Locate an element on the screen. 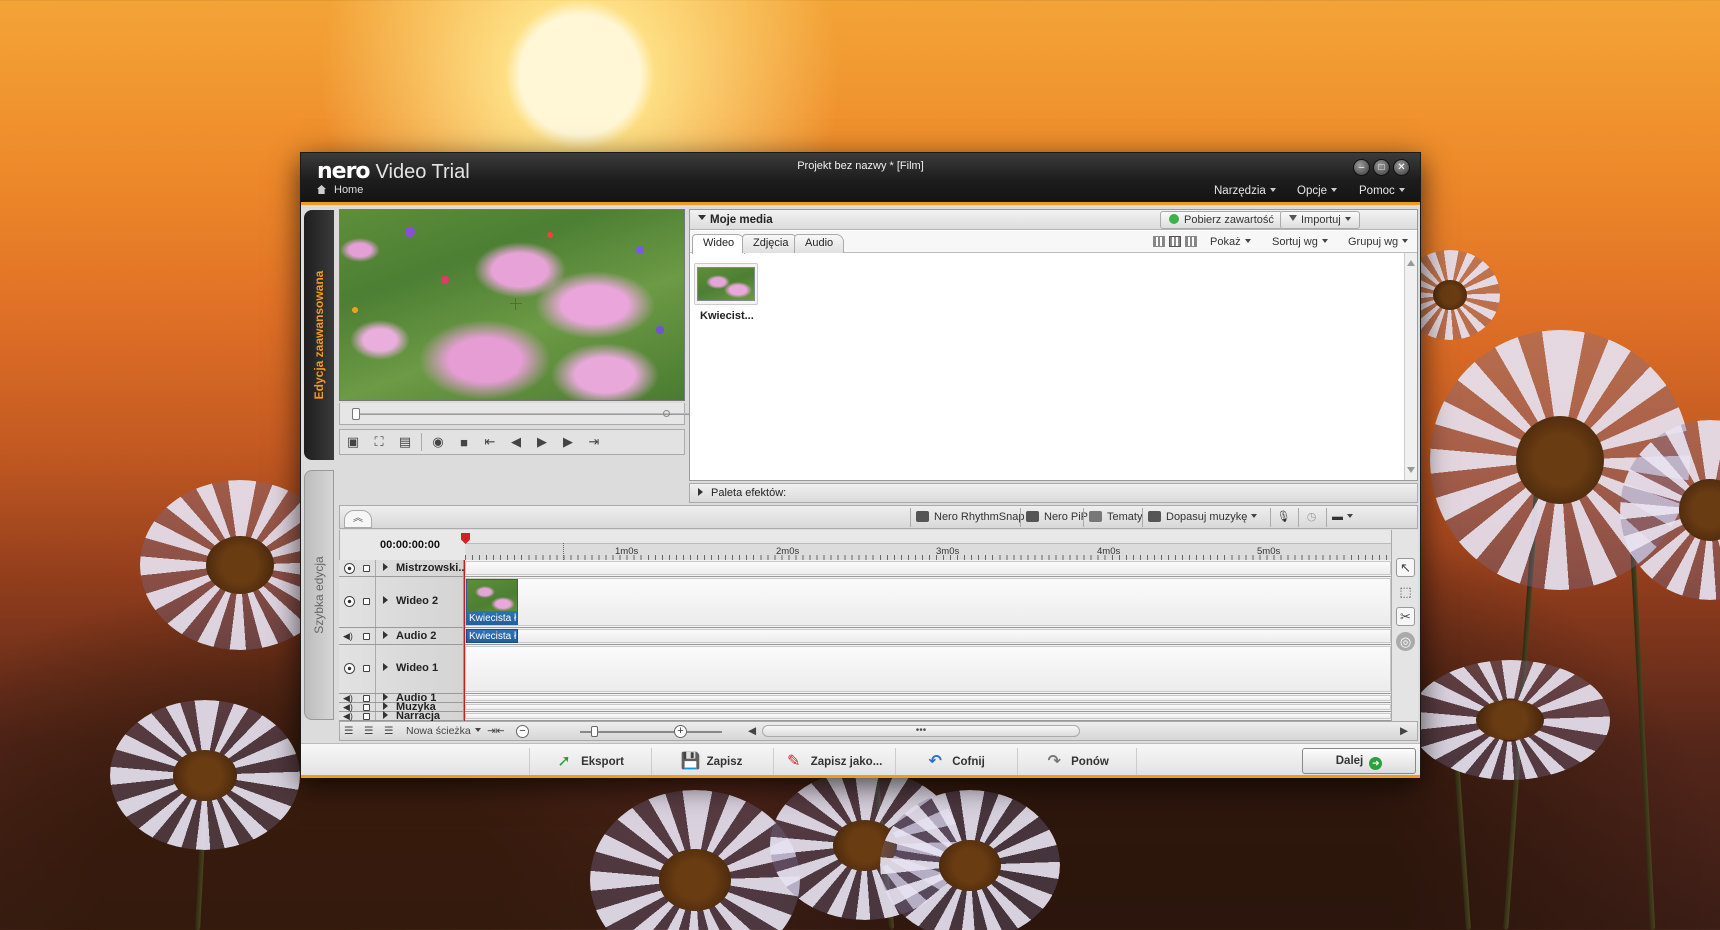  fit-music-button: Dopasuj muzykę is located at coordinates (1202, 517).